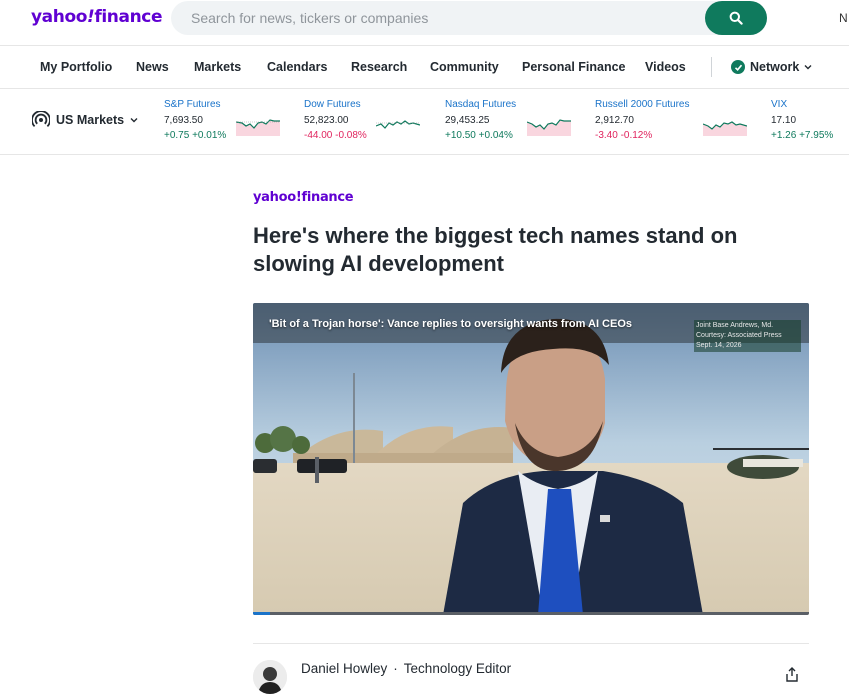 The width and height of the screenshot is (849, 694). Describe the element at coordinates (76, 67) in the screenshot. I see `nav-my-portfolio: My Portfolio` at that location.